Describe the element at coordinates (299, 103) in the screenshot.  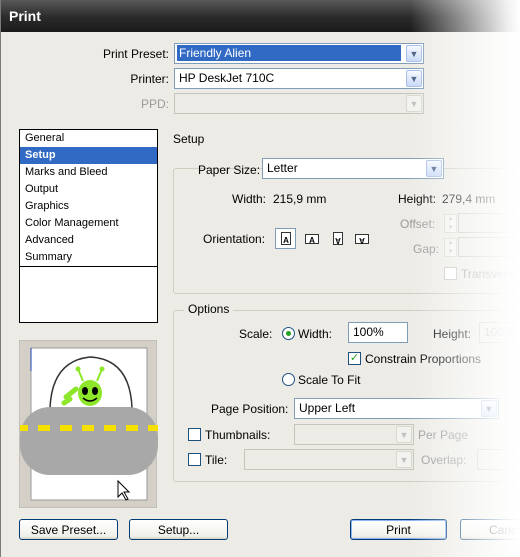
I see `ppd-select: ▼` at that location.